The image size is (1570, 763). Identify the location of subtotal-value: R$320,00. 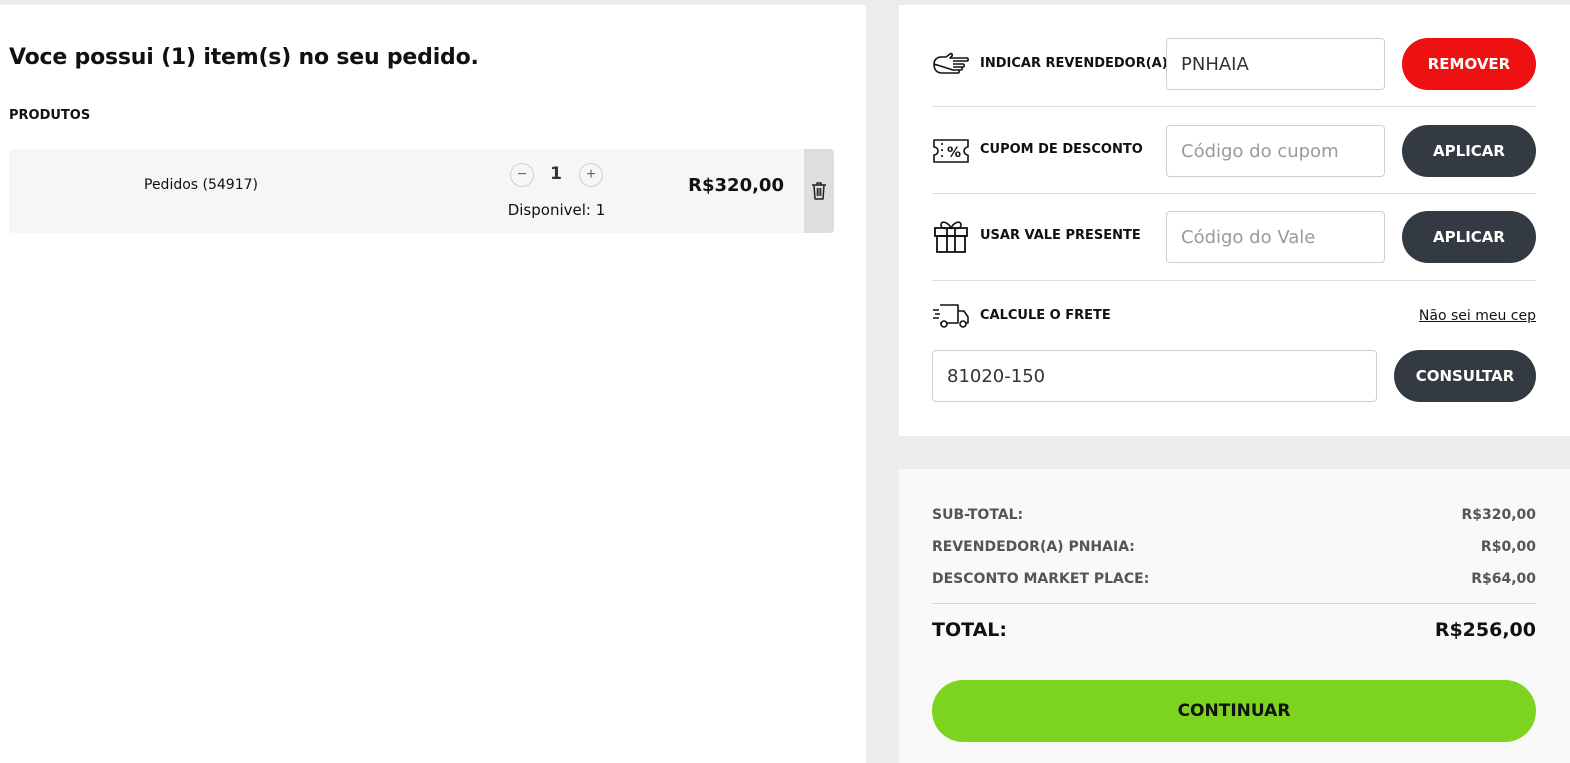
(1498, 515).